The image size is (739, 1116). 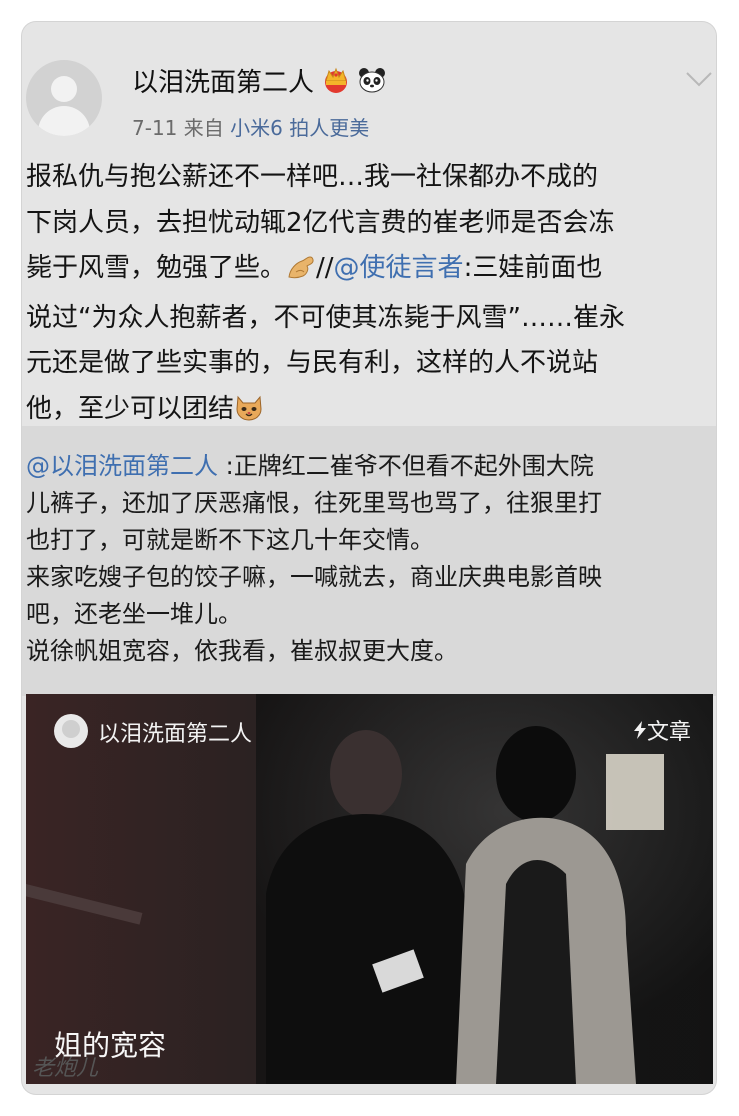 I want to click on avatar-placeholder-head, so click(x=64, y=89).